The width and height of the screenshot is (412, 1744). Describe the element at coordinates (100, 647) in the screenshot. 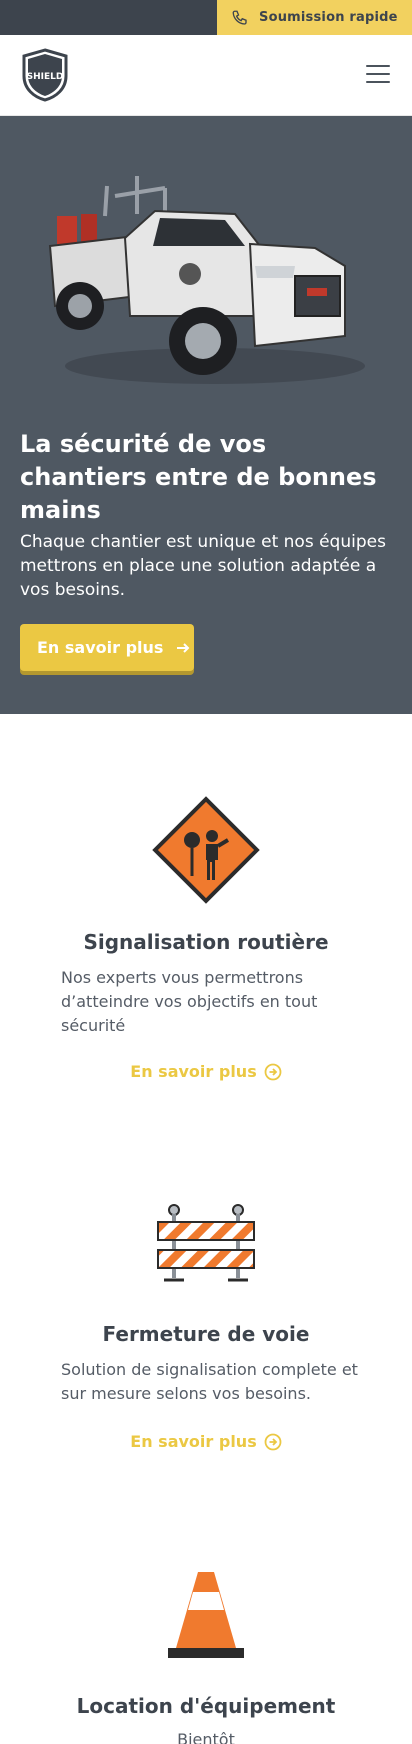

I see `hero-cta-label: En savoir plus` at that location.